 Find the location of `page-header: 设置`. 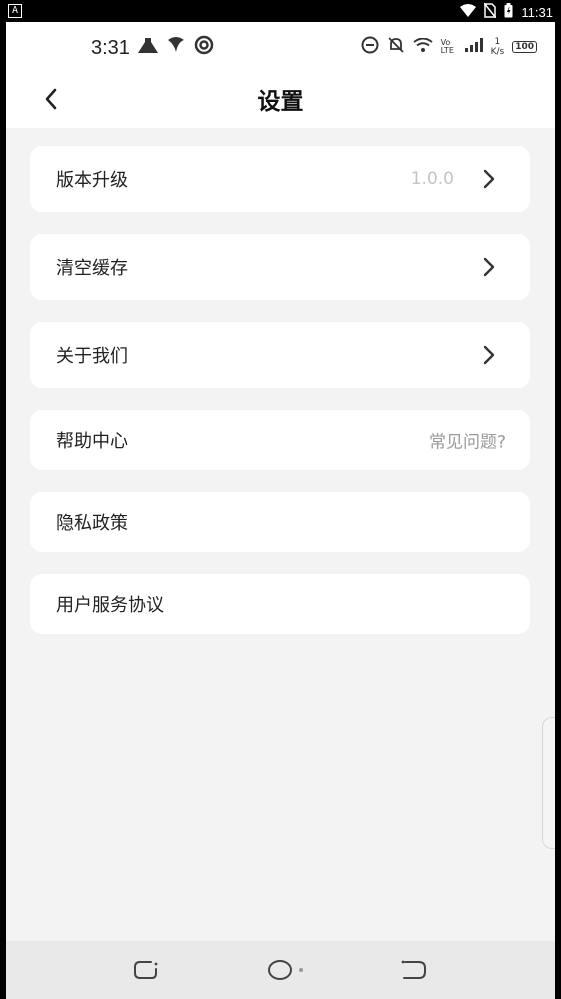

page-header: 设置 is located at coordinates (280, 100).